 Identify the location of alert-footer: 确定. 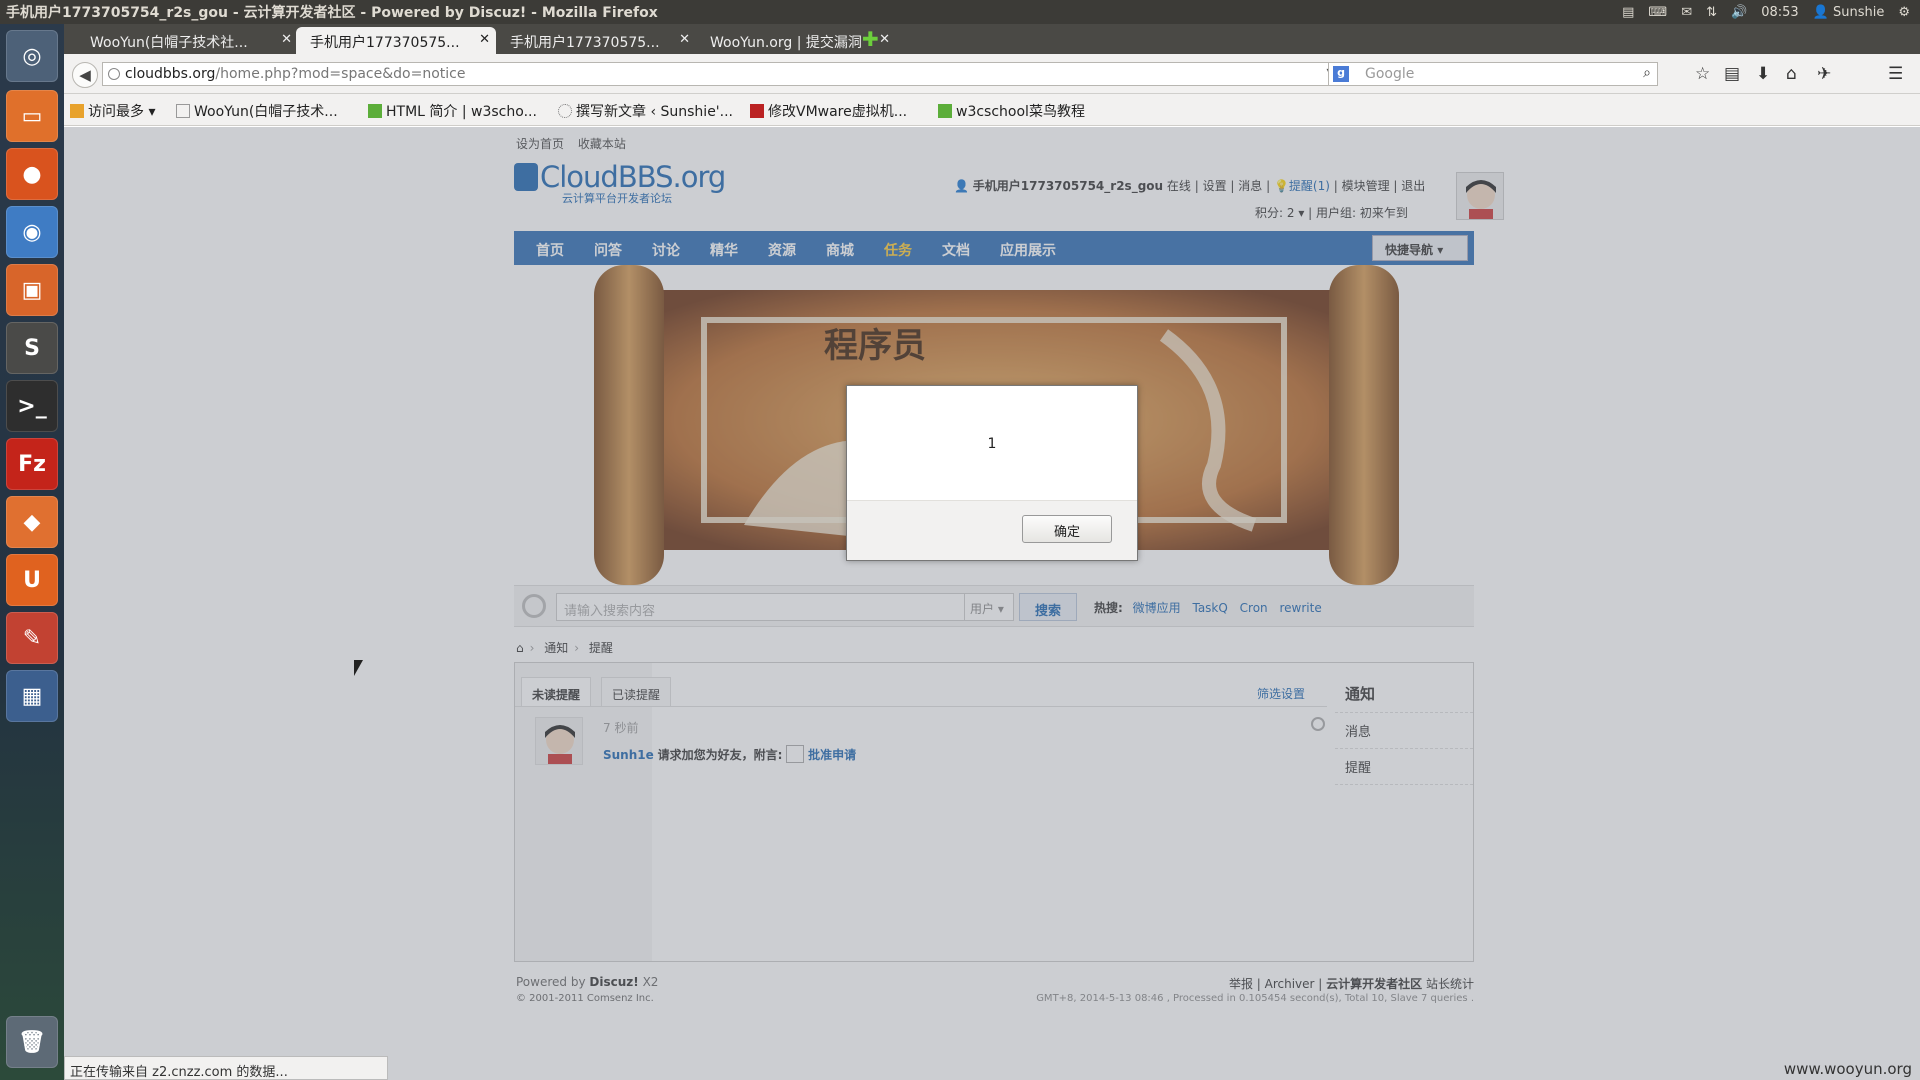
(992, 530).